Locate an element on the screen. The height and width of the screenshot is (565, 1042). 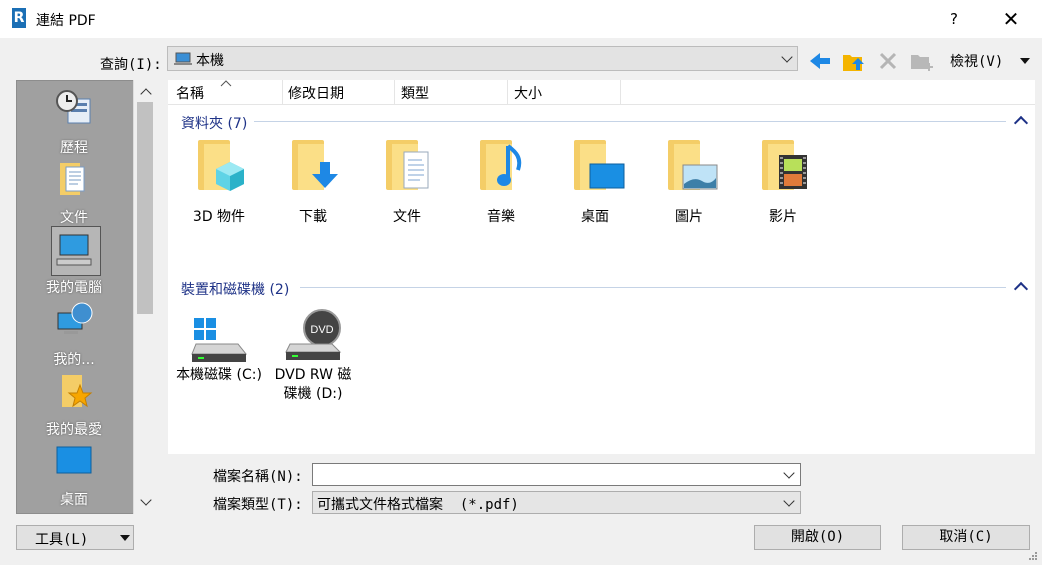
column-name: 名稱 is located at coordinates (190, 93).